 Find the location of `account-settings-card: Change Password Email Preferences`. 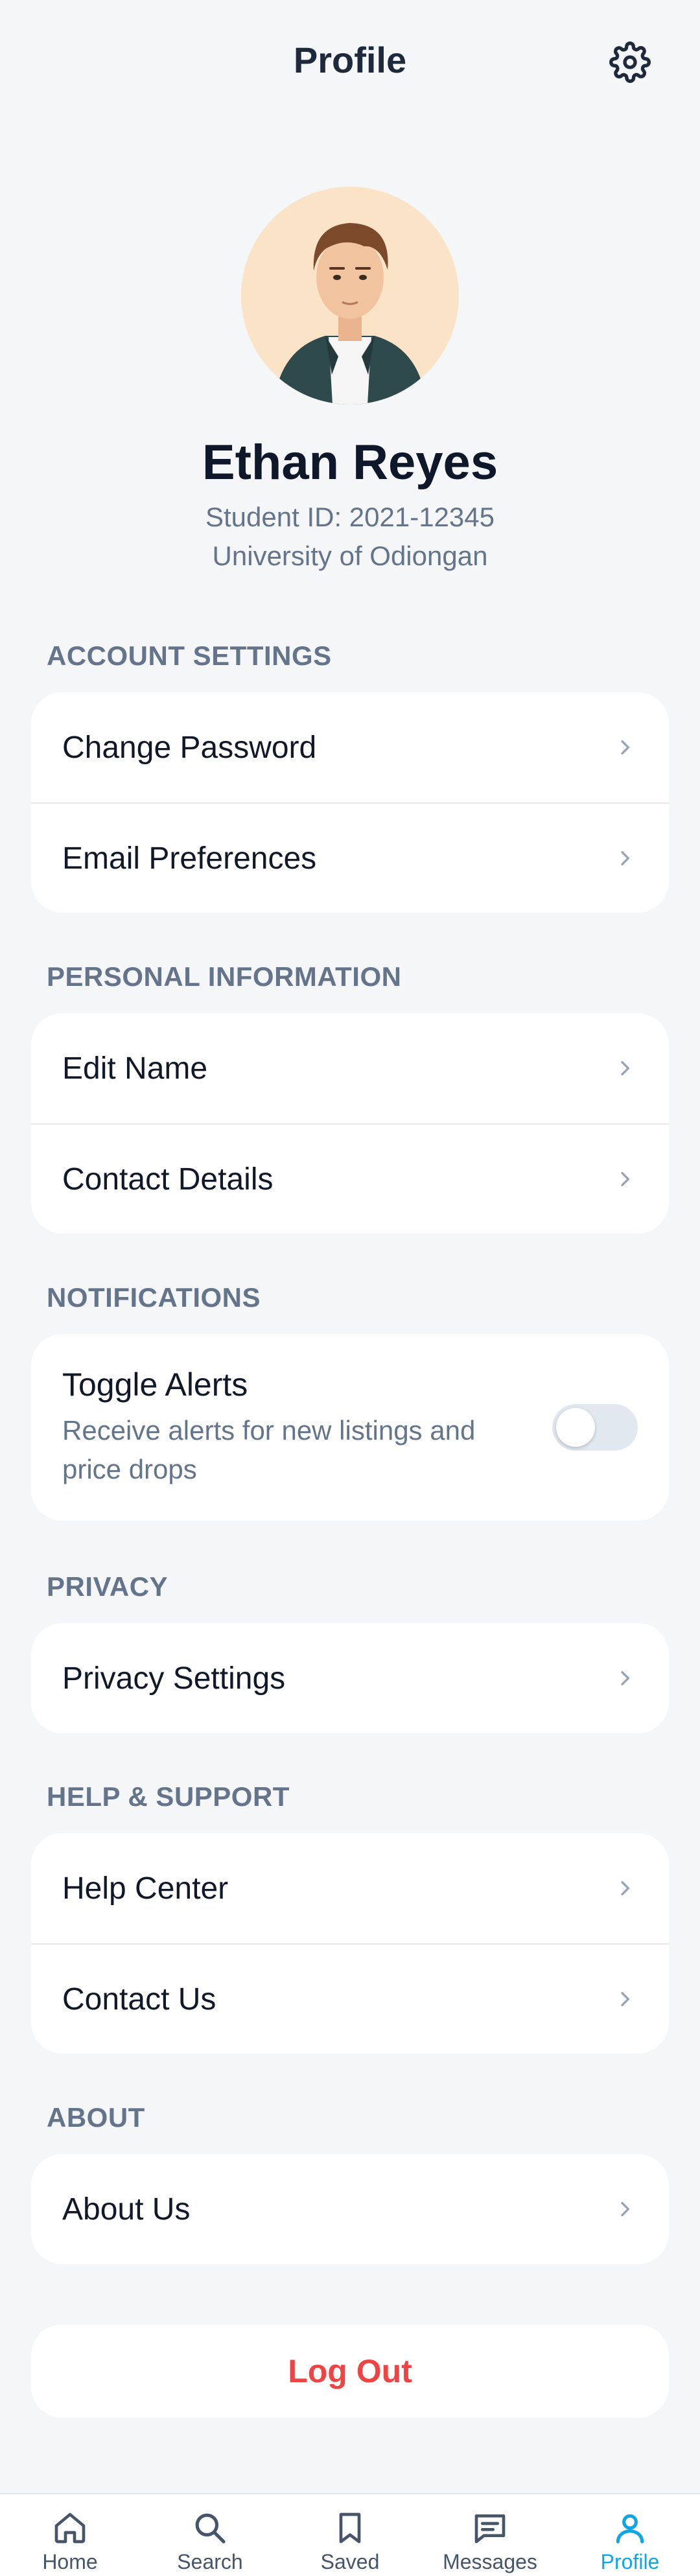

account-settings-card: Change Password Email Preferences is located at coordinates (350, 802).